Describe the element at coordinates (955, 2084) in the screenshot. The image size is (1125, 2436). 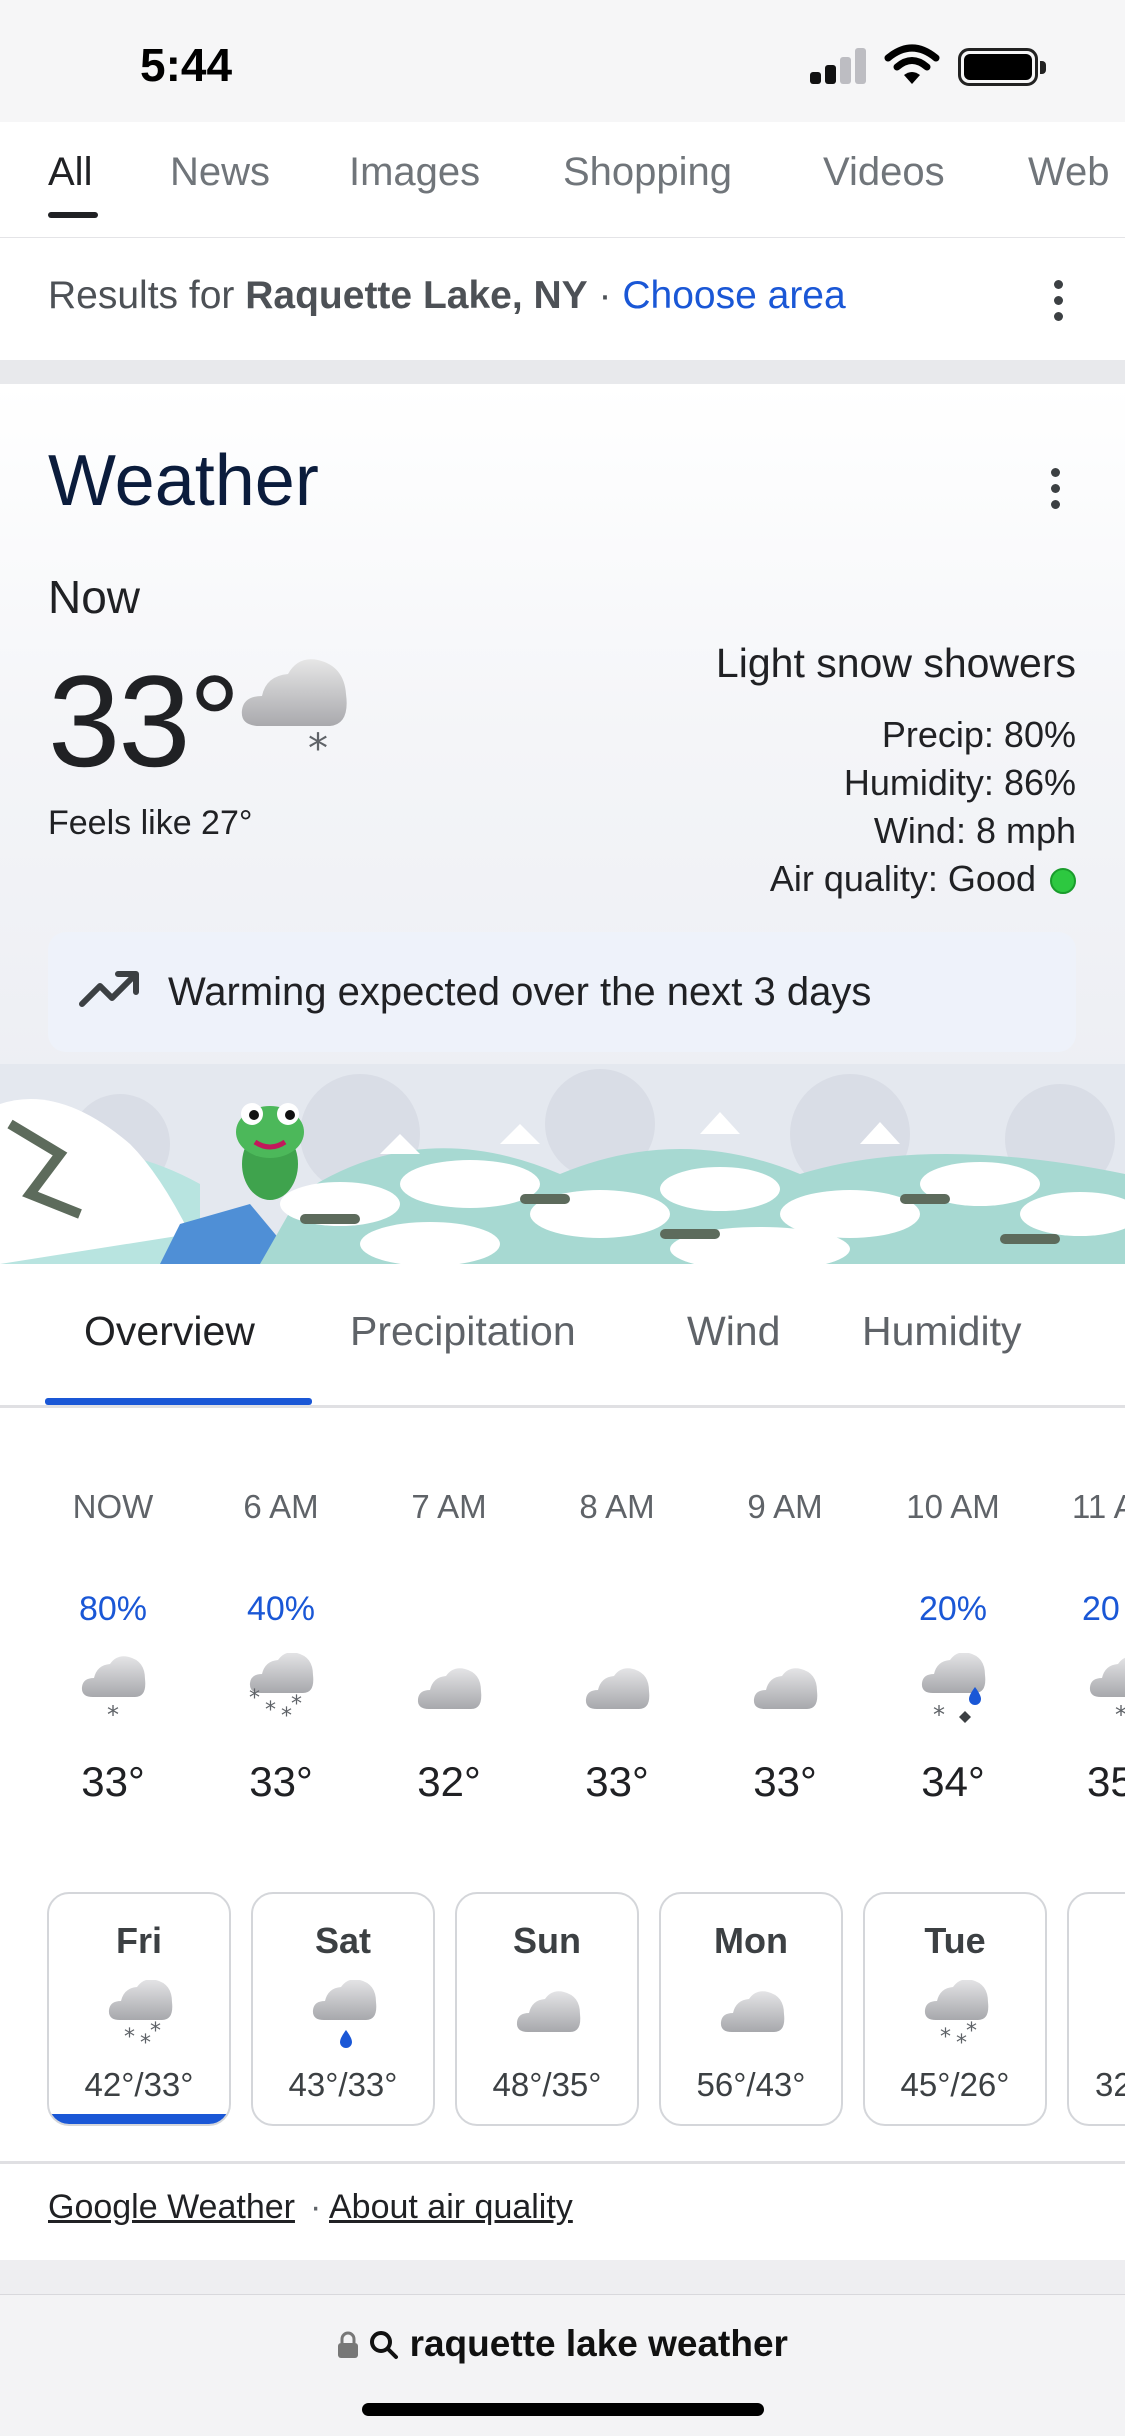
I see `day-temp-range: 45°/26°` at that location.